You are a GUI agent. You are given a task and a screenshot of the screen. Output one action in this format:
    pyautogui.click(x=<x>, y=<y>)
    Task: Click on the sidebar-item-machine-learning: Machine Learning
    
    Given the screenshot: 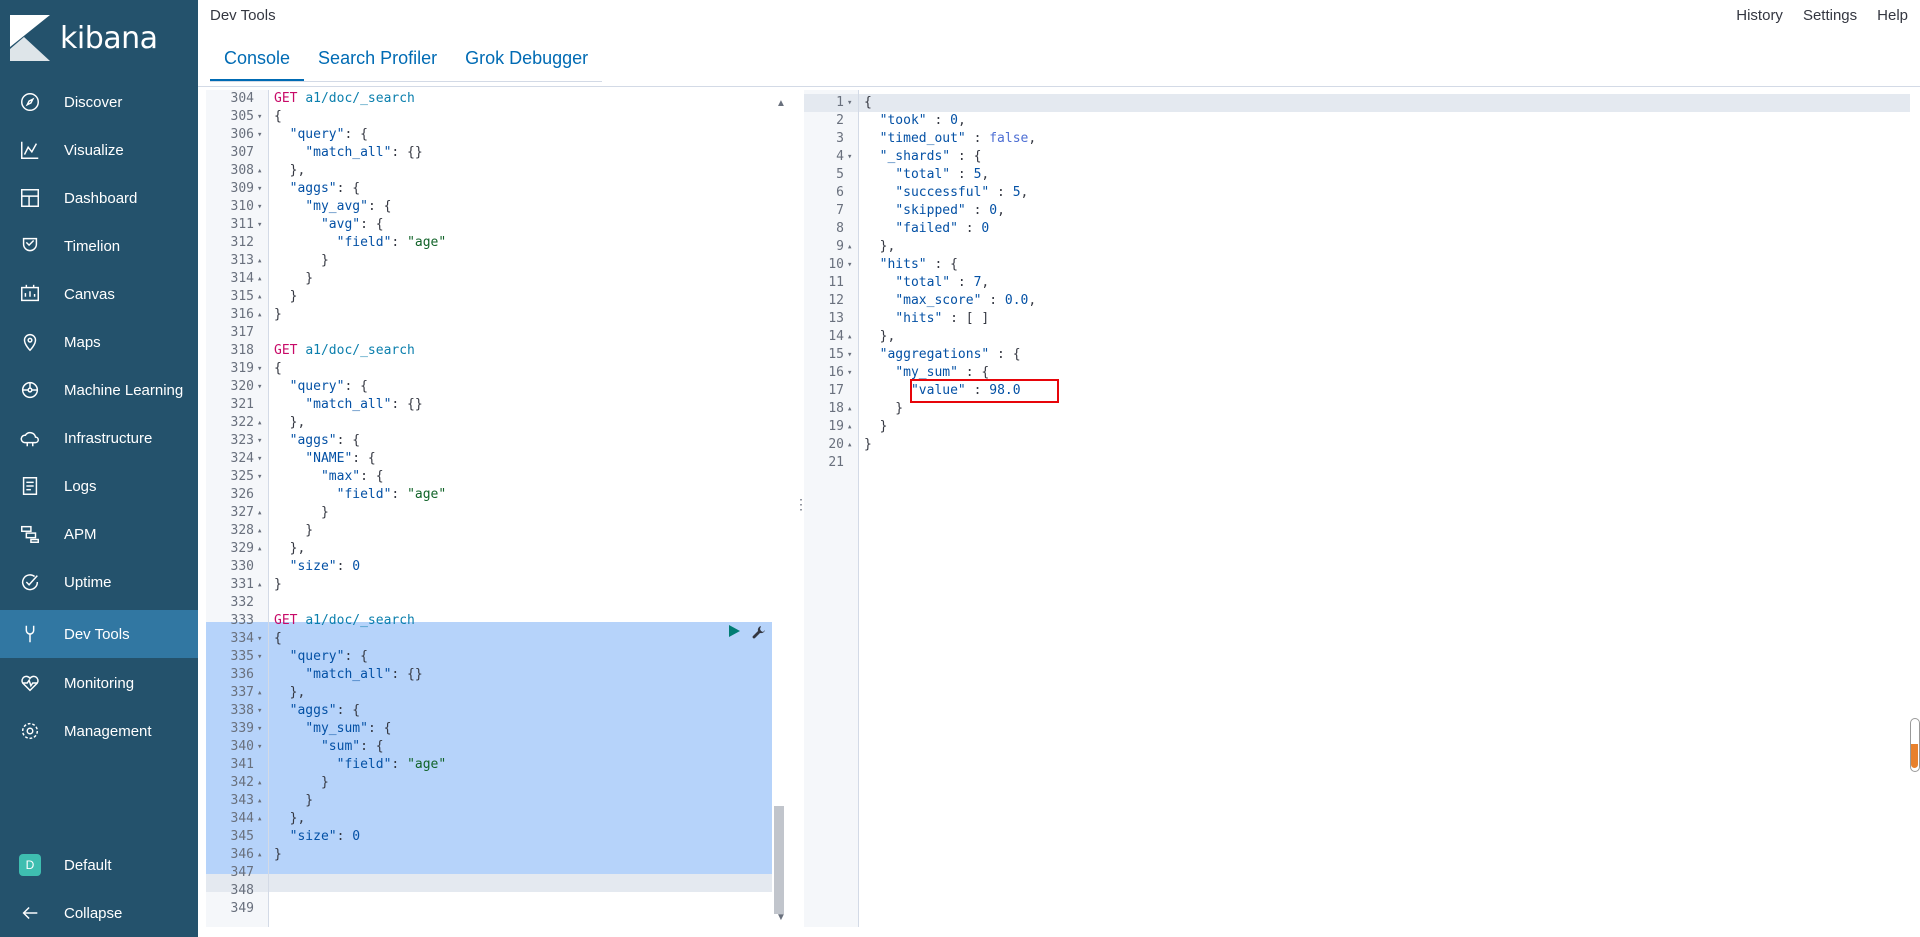 What is the action you would take?
    pyautogui.click(x=99, y=390)
    